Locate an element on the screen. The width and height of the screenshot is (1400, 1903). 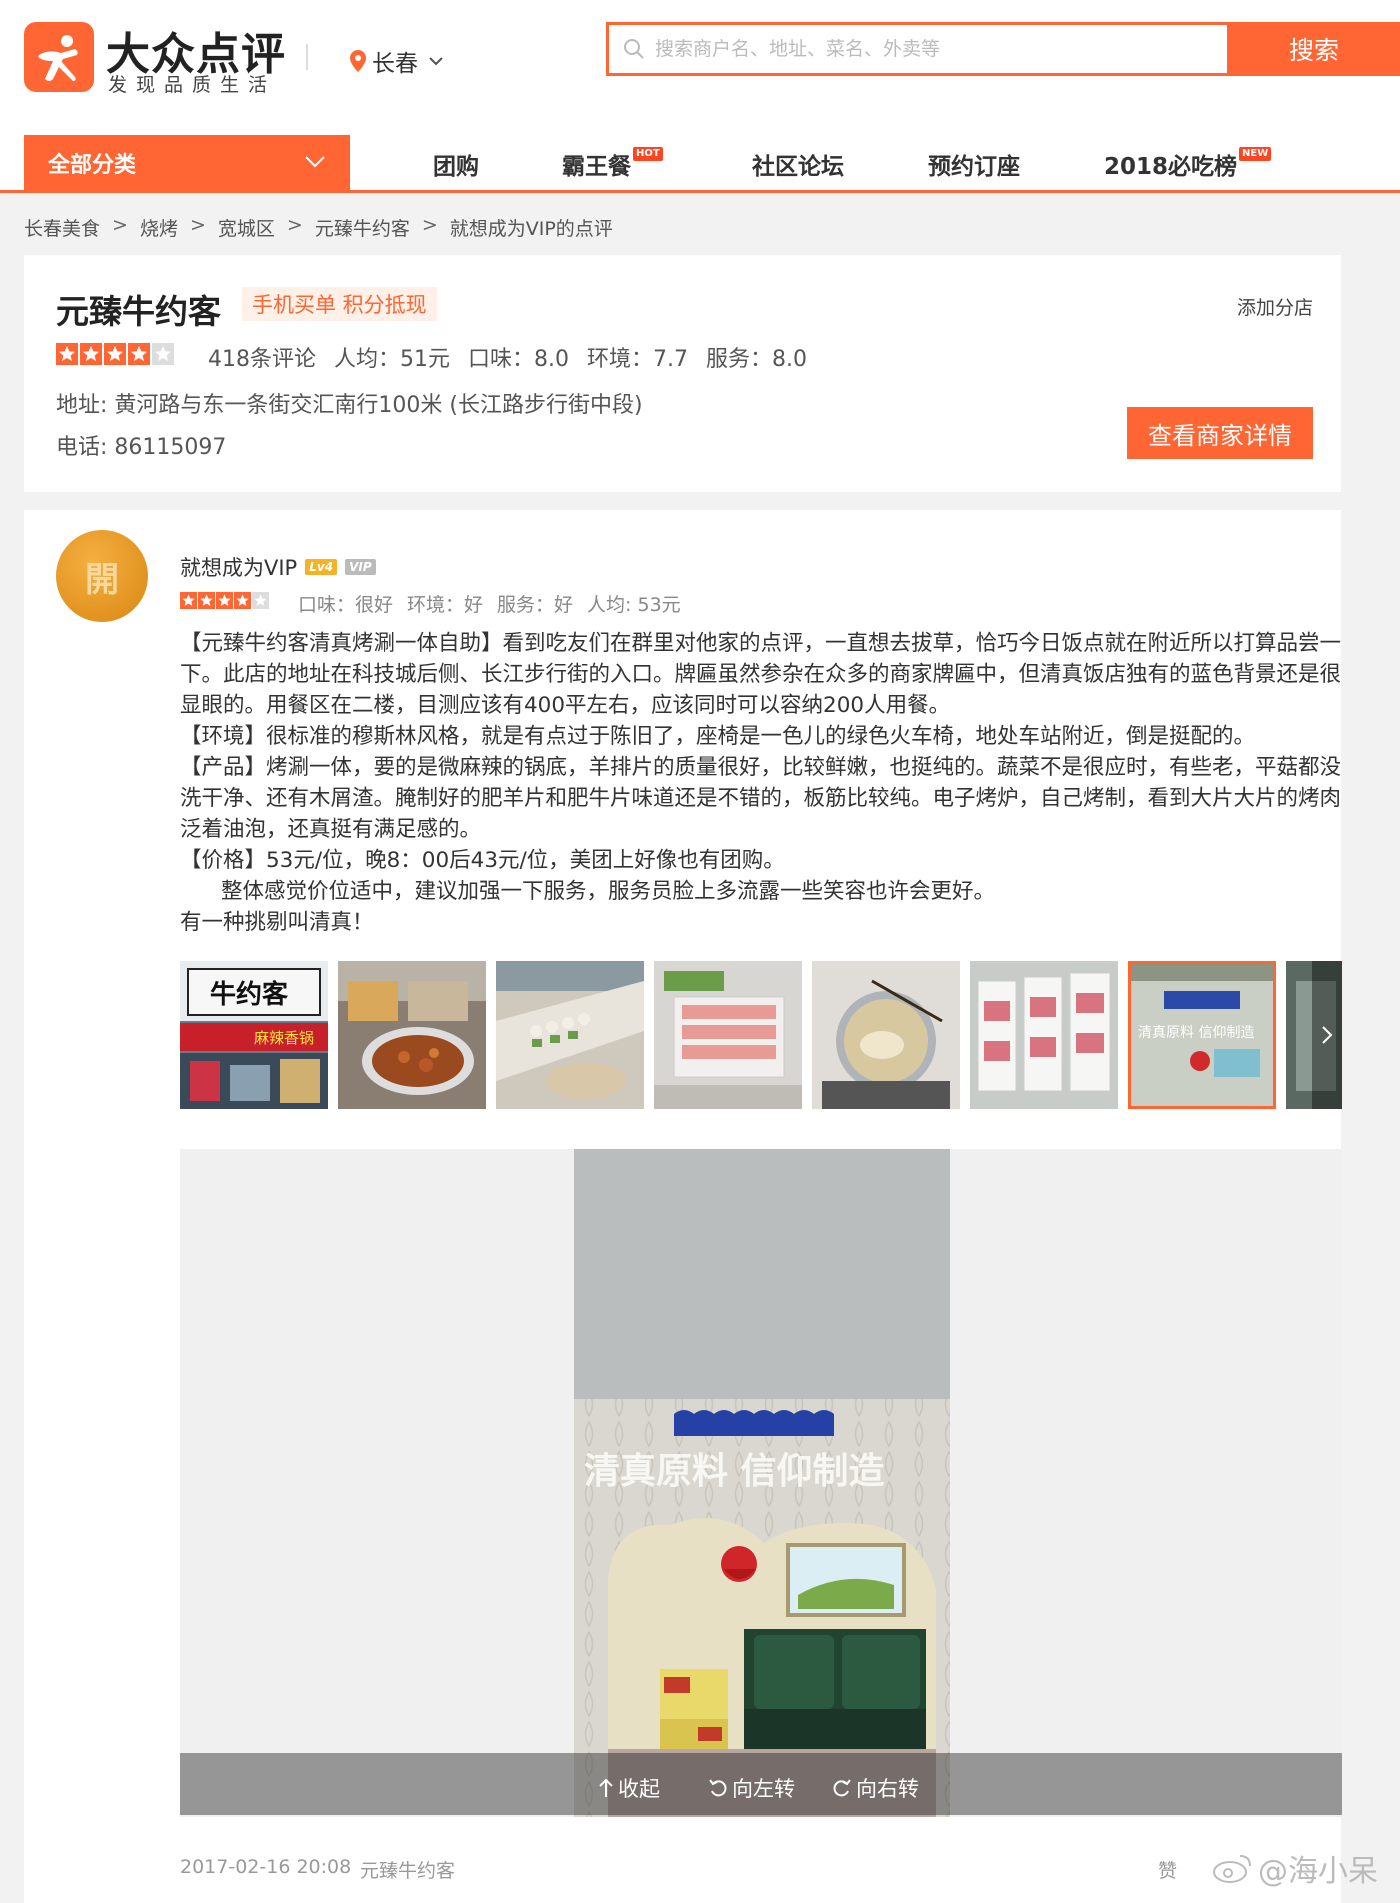
svg-text: 麻辣香锅 is located at coordinates (284, 1038).